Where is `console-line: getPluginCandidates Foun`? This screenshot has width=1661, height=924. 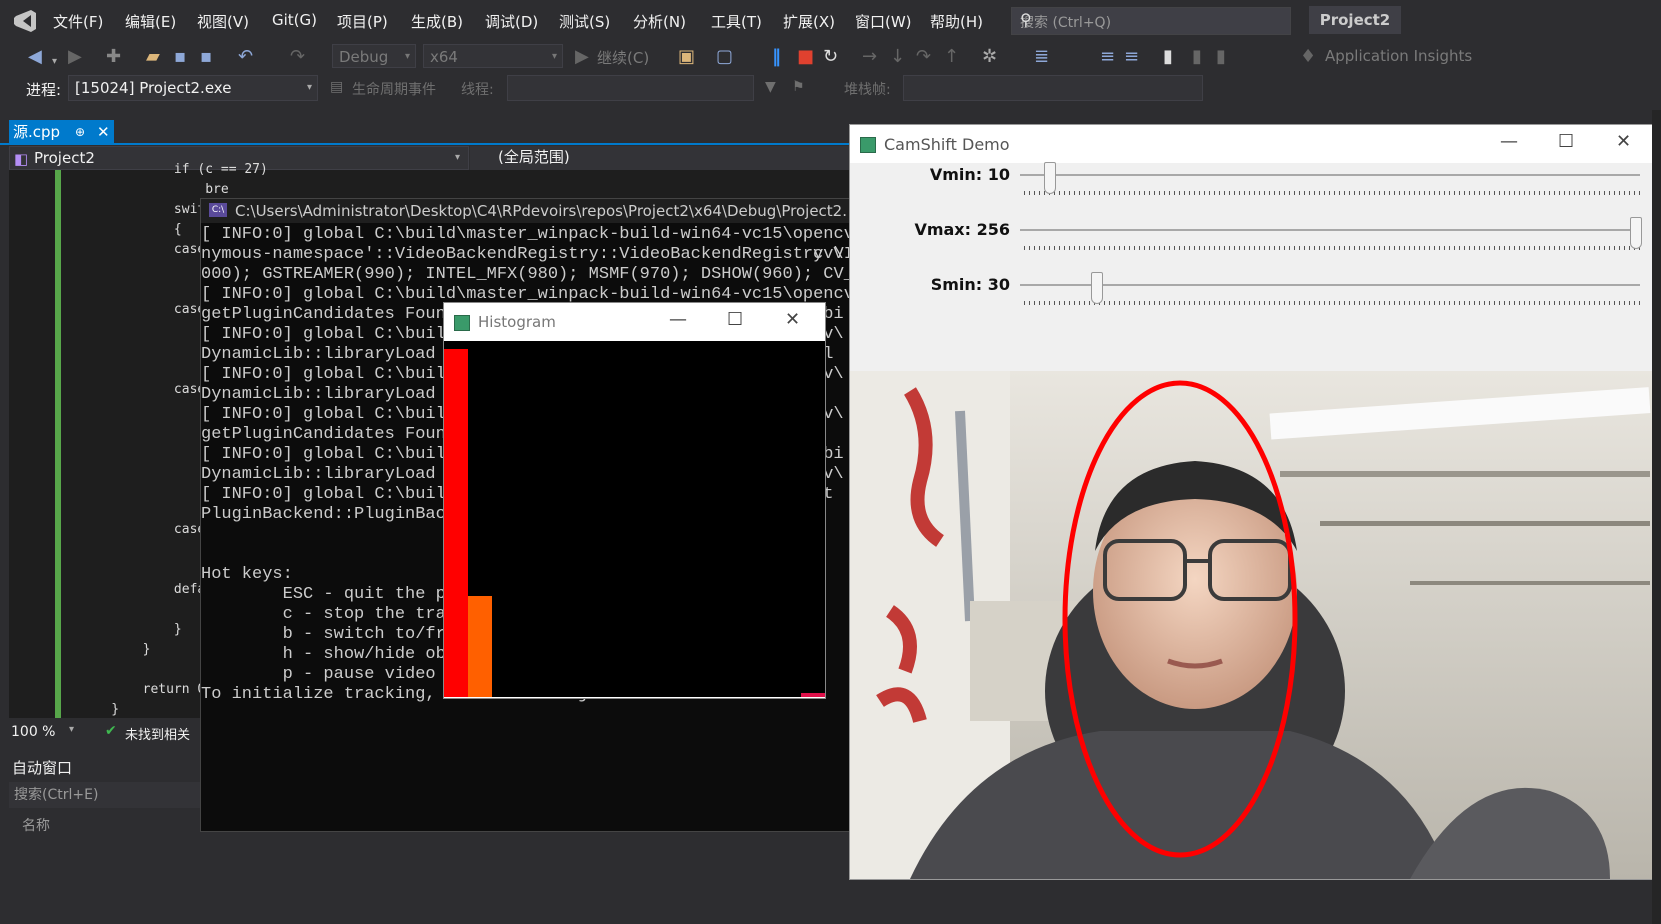 console-line: getPluginCandidates Foun is located at coordinates (323, 434).